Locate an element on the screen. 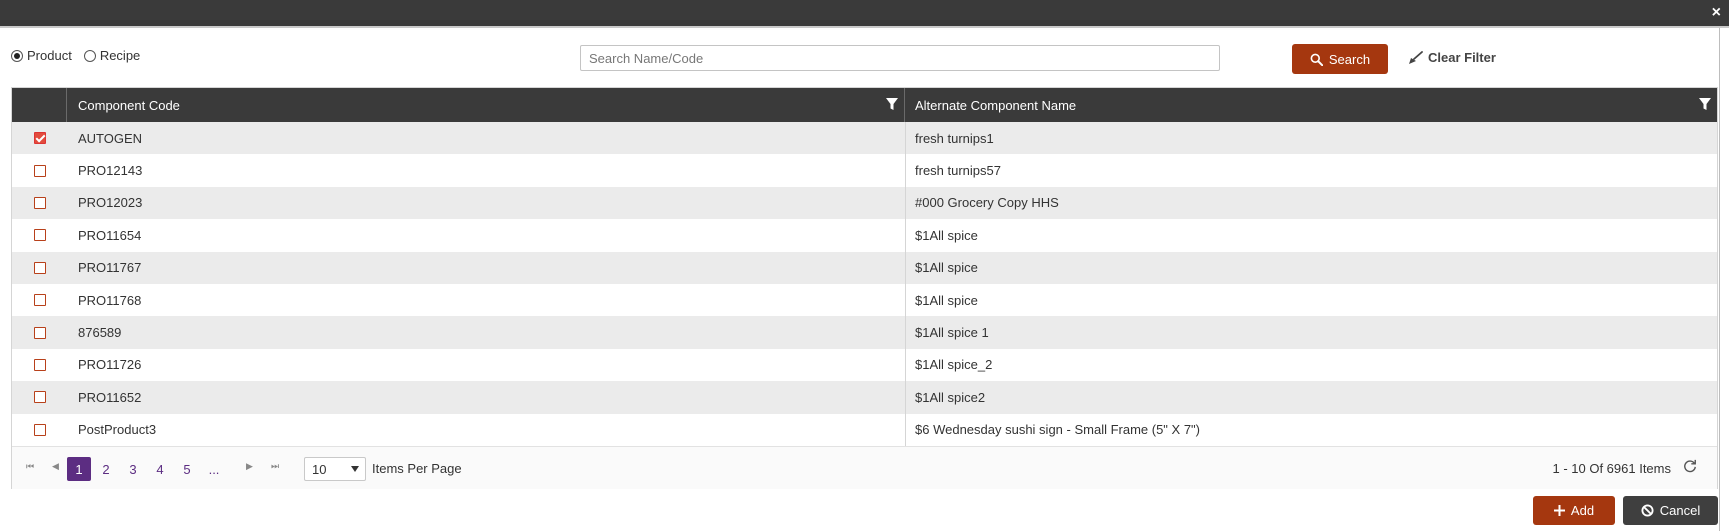 The width and height of the screenshot is (1729, 531). page-number: 3 is located at coordinates (133, 469).